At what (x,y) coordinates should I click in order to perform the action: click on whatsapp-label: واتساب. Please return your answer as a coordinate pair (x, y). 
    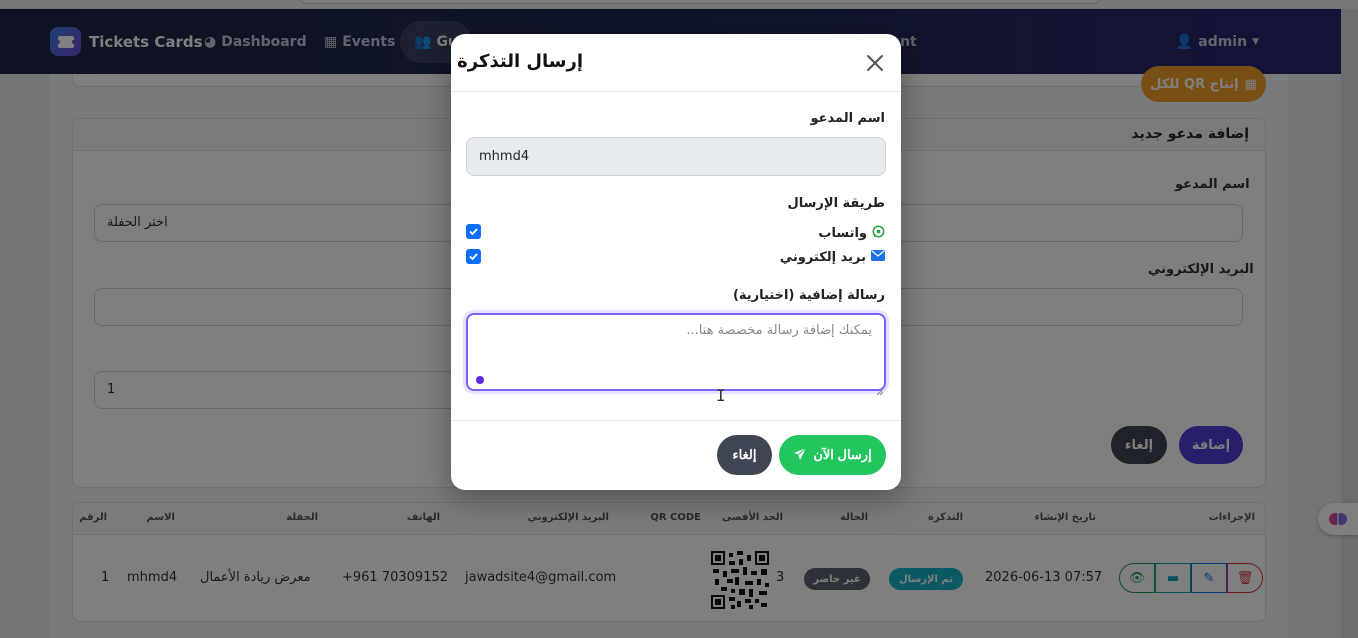
    Looking at the image, I should click on (842, 233).